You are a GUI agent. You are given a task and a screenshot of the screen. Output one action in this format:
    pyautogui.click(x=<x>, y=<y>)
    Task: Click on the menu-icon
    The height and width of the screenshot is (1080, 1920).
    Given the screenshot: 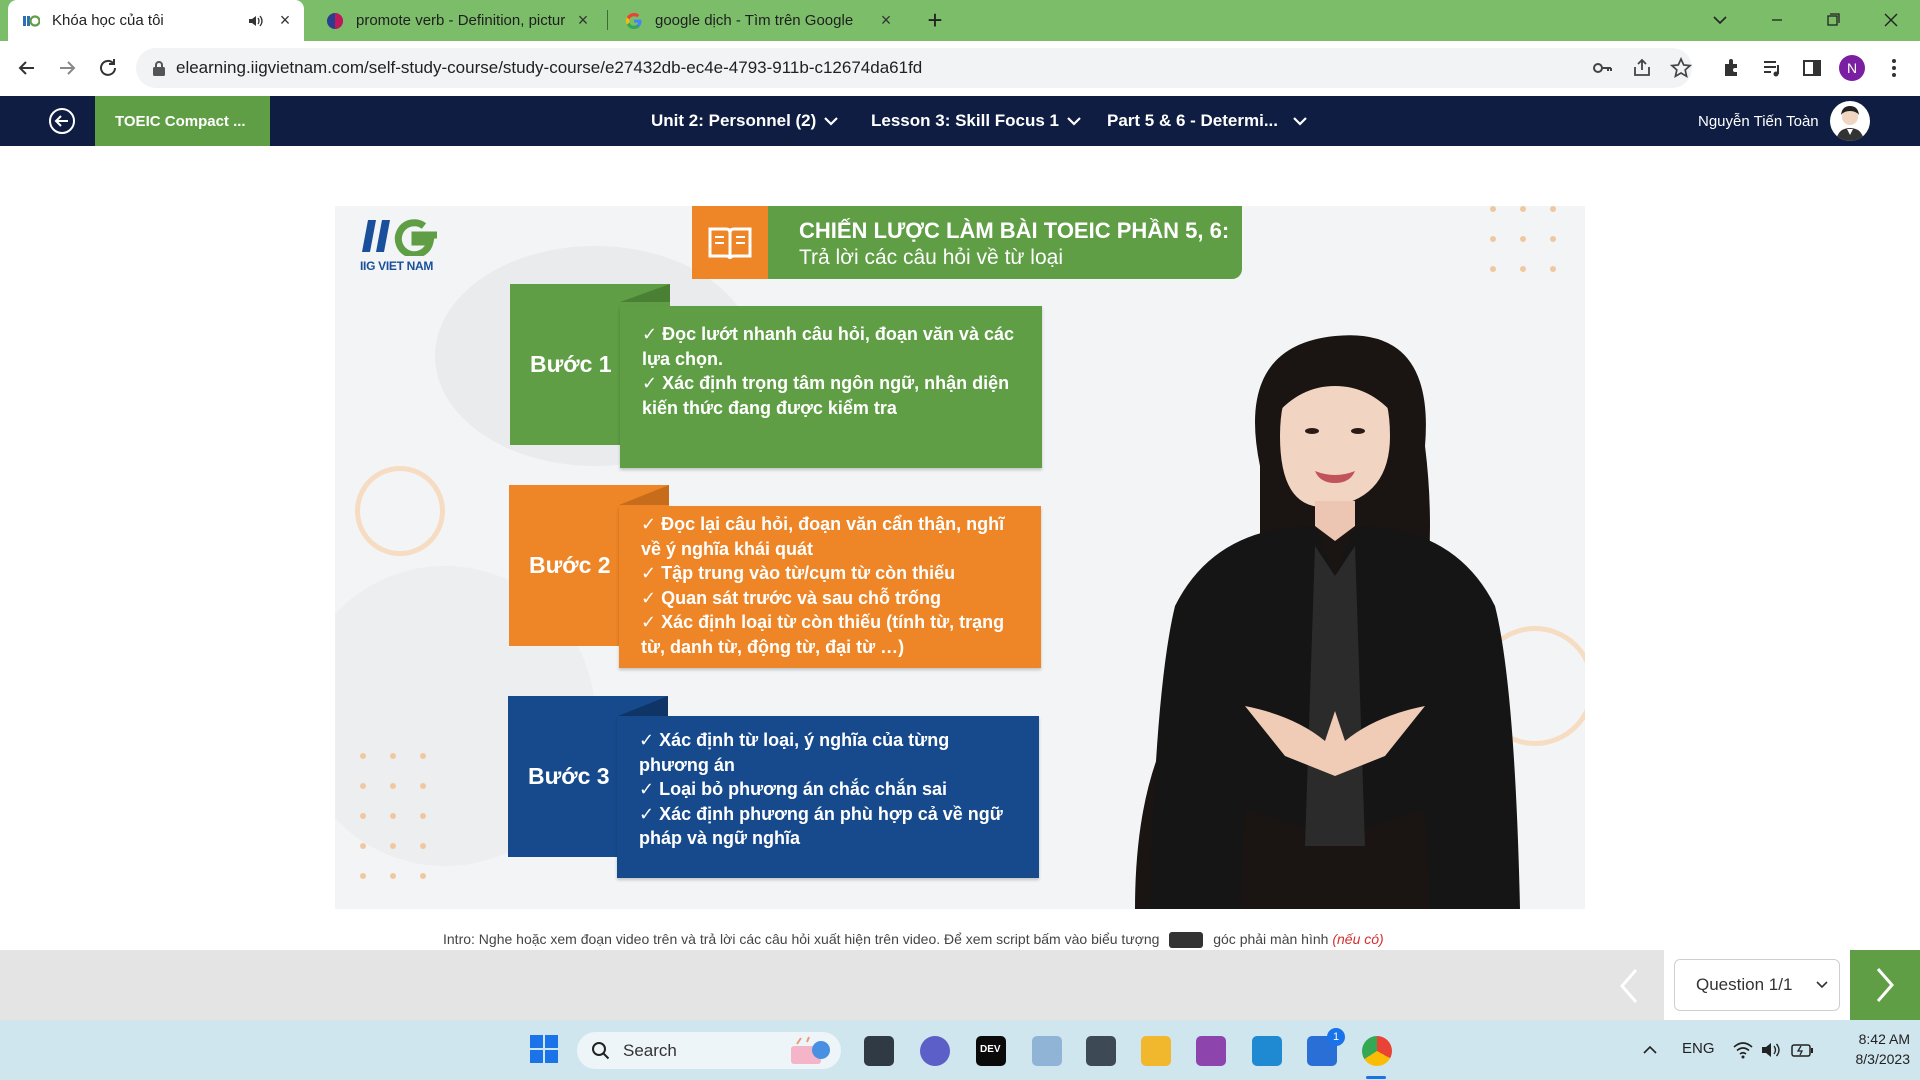 What is the action you would take?
    pyautogui.click(x=1894, y=68)
    